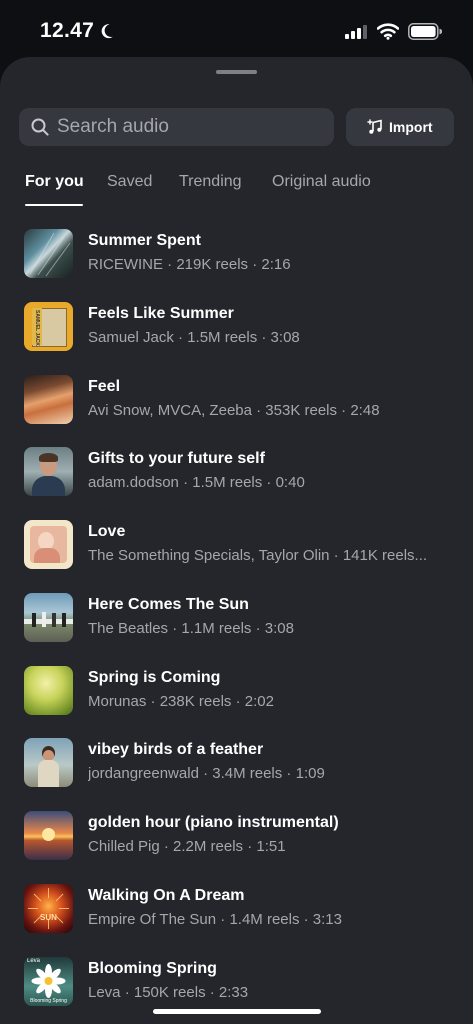 This screenshot has height=1024, width=473. I want to click on track-subtitle: RICEWINE · 219K reels · 2:16, so click(189, 264).